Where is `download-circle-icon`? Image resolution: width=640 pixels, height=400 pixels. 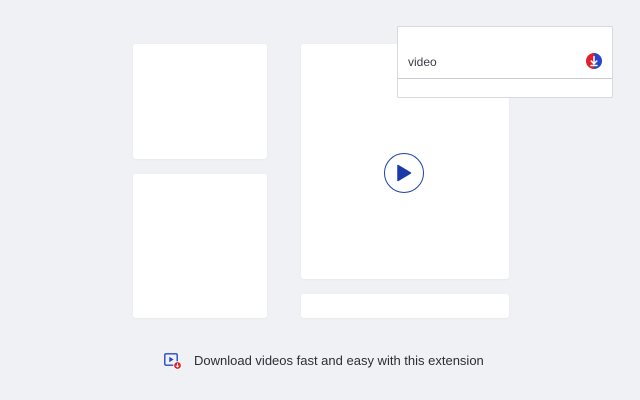 download-circle-icon is located at coordinates (594, 61).